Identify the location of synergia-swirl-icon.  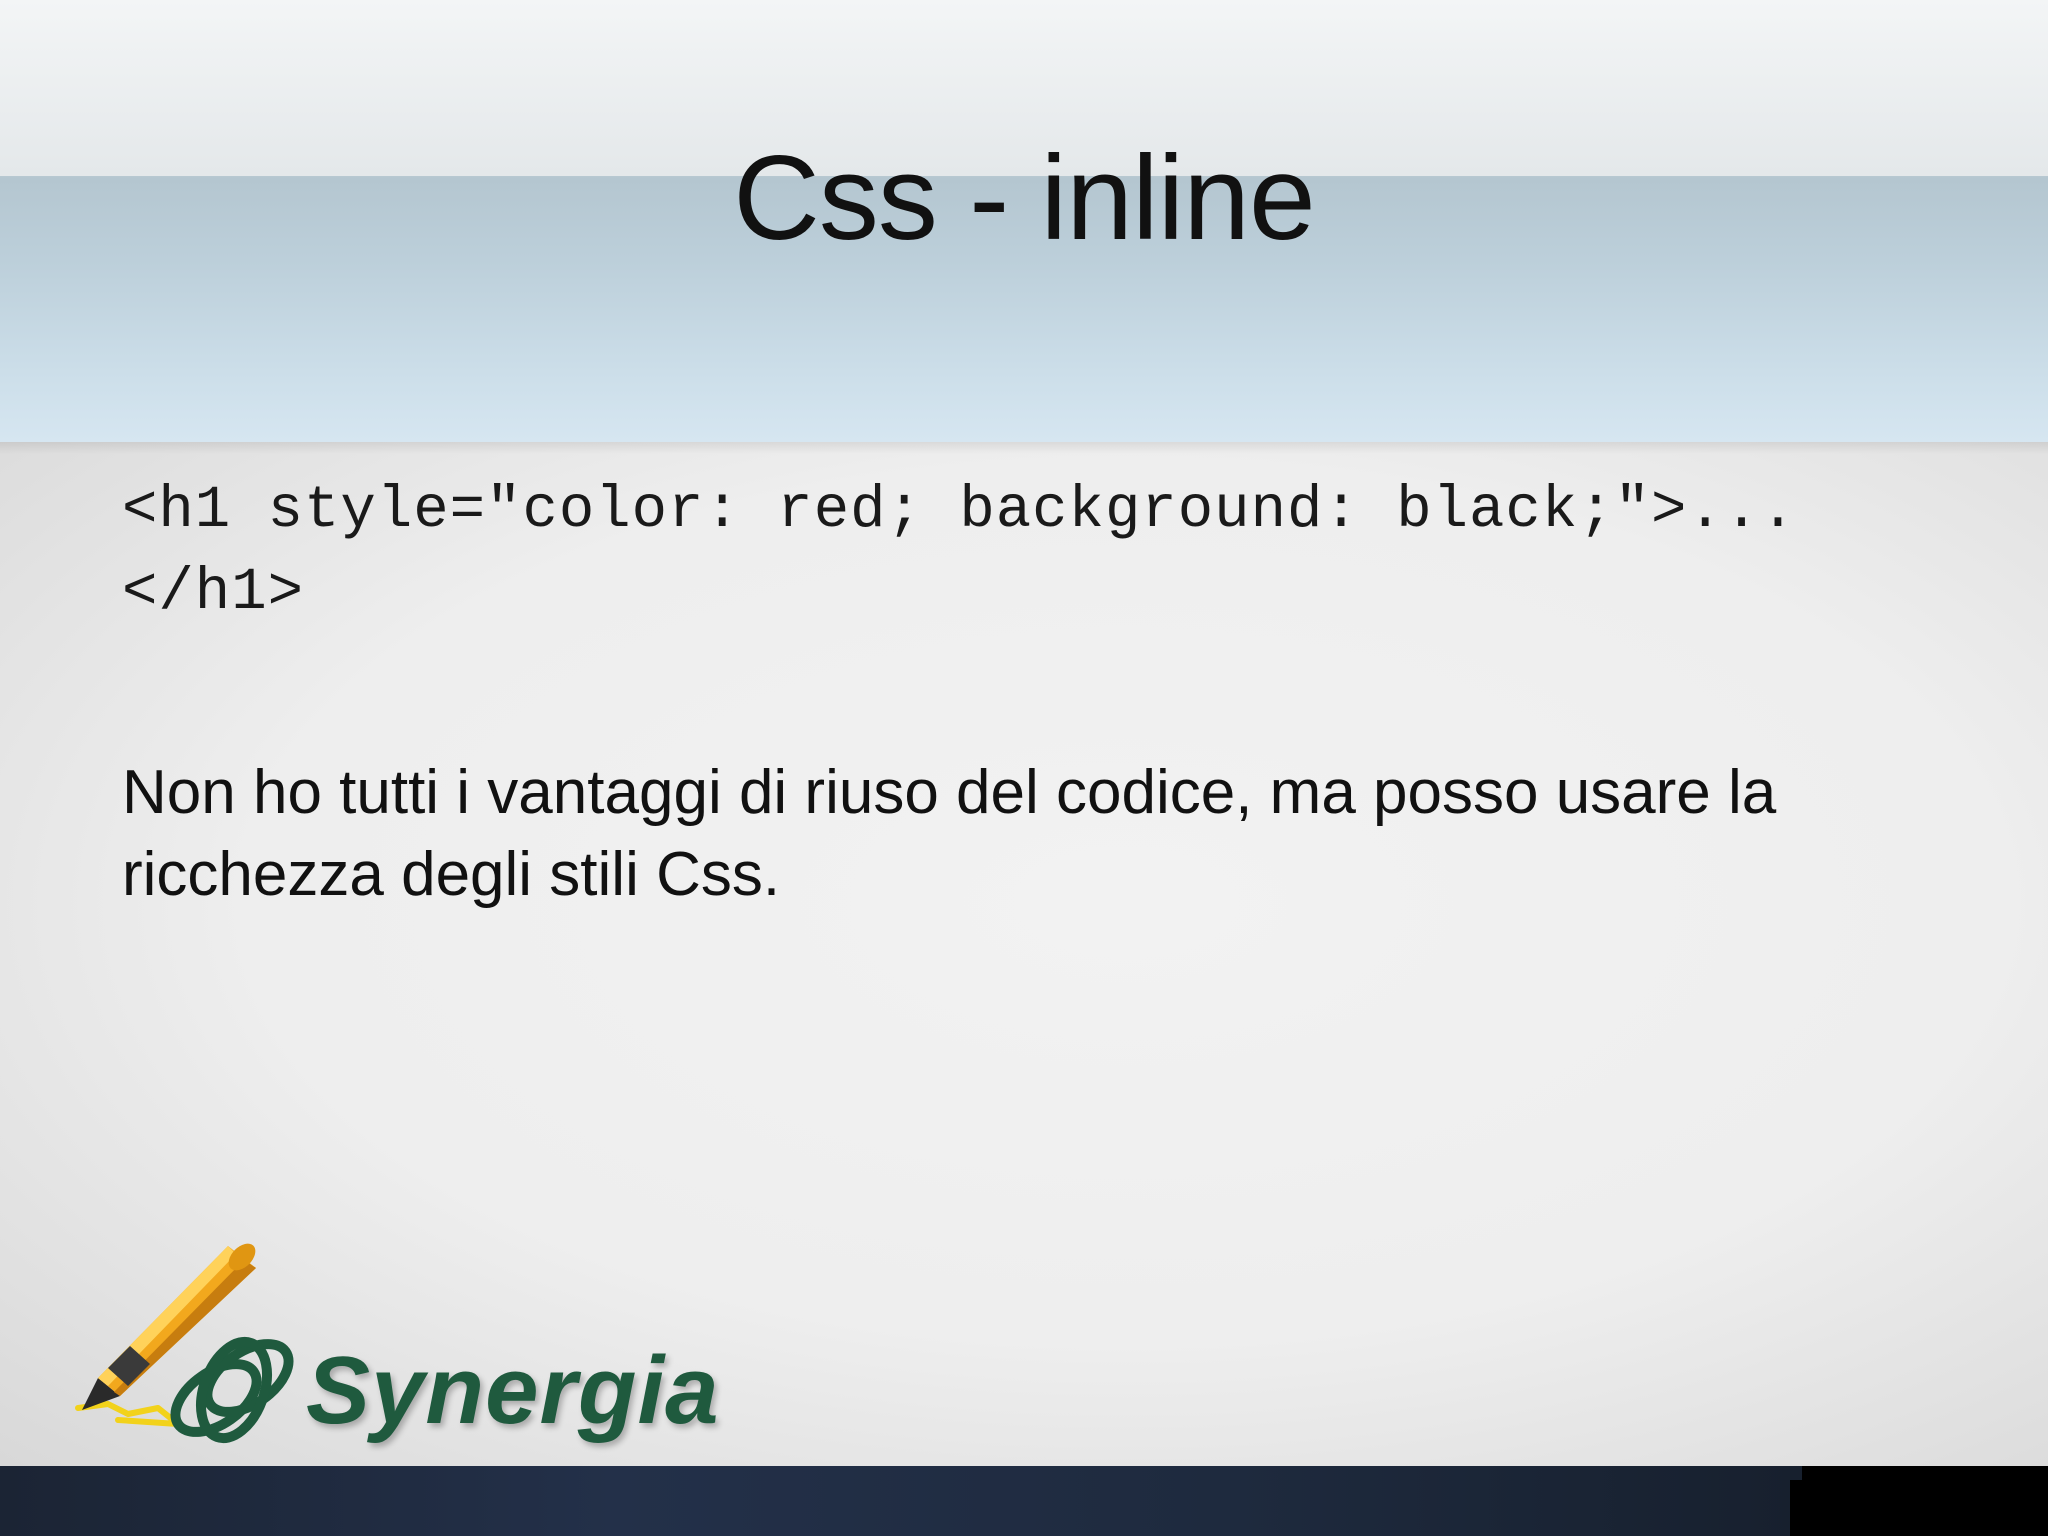
(232, 1390).